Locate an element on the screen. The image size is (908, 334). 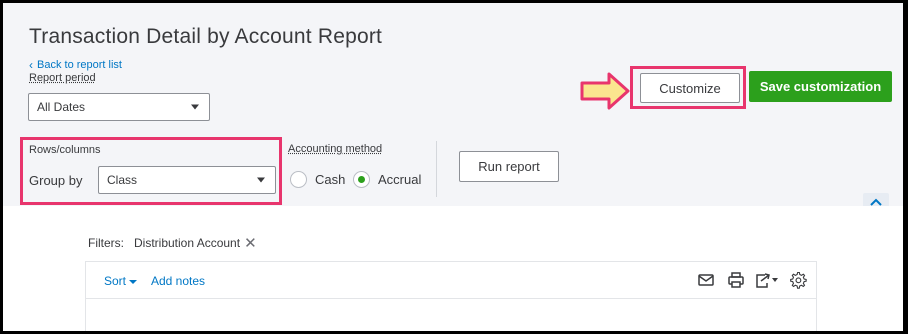
divider is located at coordinates (436, 169).